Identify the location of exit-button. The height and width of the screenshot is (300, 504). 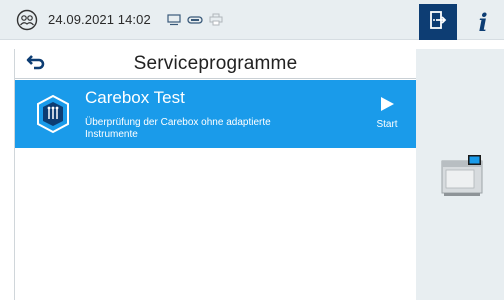
(438, 22).